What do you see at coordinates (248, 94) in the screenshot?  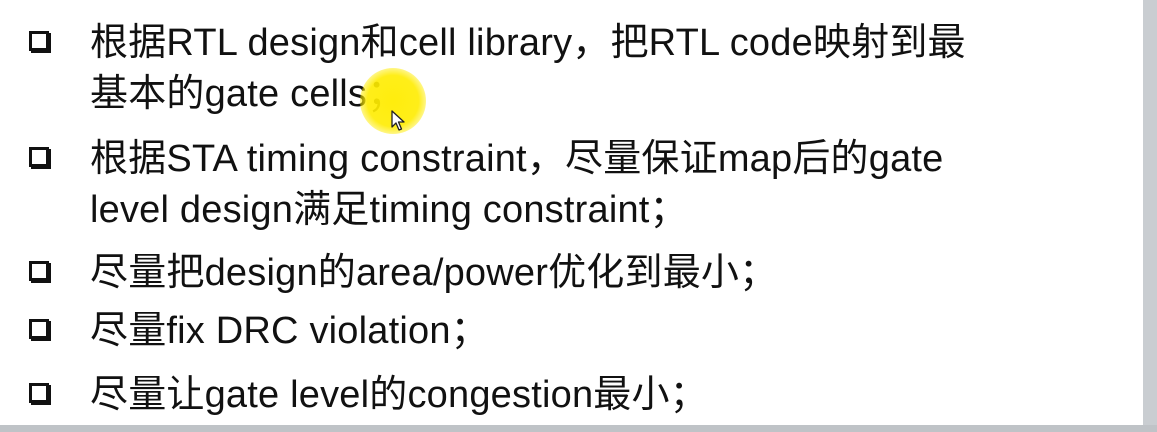 I see `list-item-line: 基本的gate cells；` at bounding box center [248, 94].